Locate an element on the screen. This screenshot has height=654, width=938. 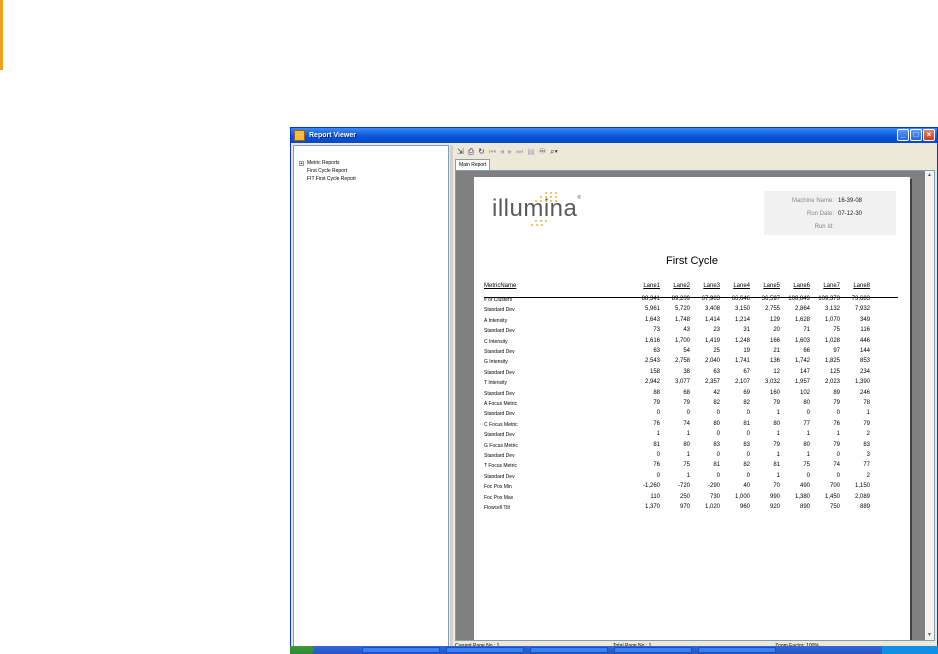
logo-dots-graphic is located at coordinates (544, 209).